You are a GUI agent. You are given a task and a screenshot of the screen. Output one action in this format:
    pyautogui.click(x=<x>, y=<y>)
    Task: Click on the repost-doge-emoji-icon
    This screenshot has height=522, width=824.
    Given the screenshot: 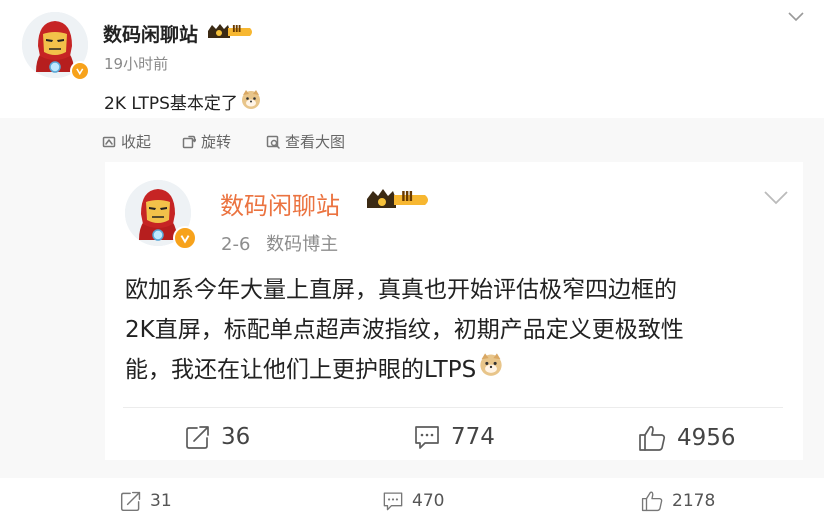 What is the action you would take?
    pyautogui.click(x=491, y=370)
    